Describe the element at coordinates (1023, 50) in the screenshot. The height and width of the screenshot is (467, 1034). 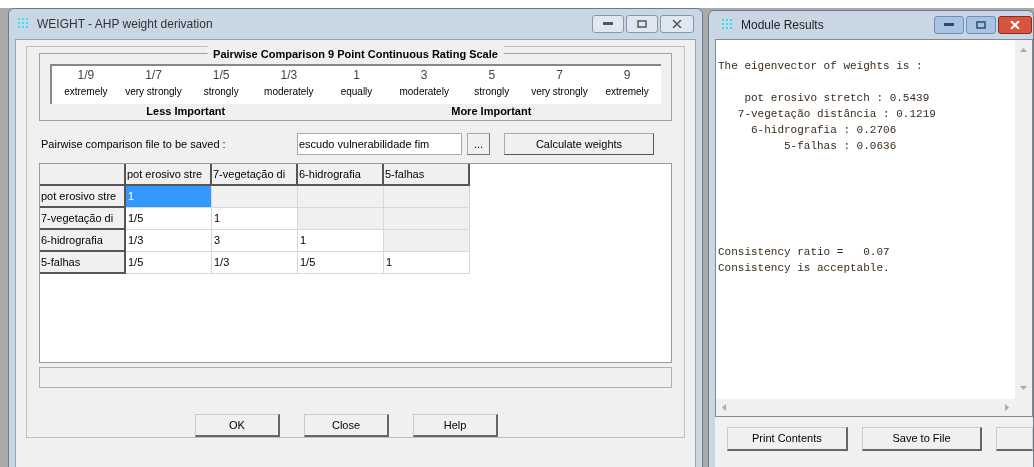
I see `scroll-up-icon` at that location.